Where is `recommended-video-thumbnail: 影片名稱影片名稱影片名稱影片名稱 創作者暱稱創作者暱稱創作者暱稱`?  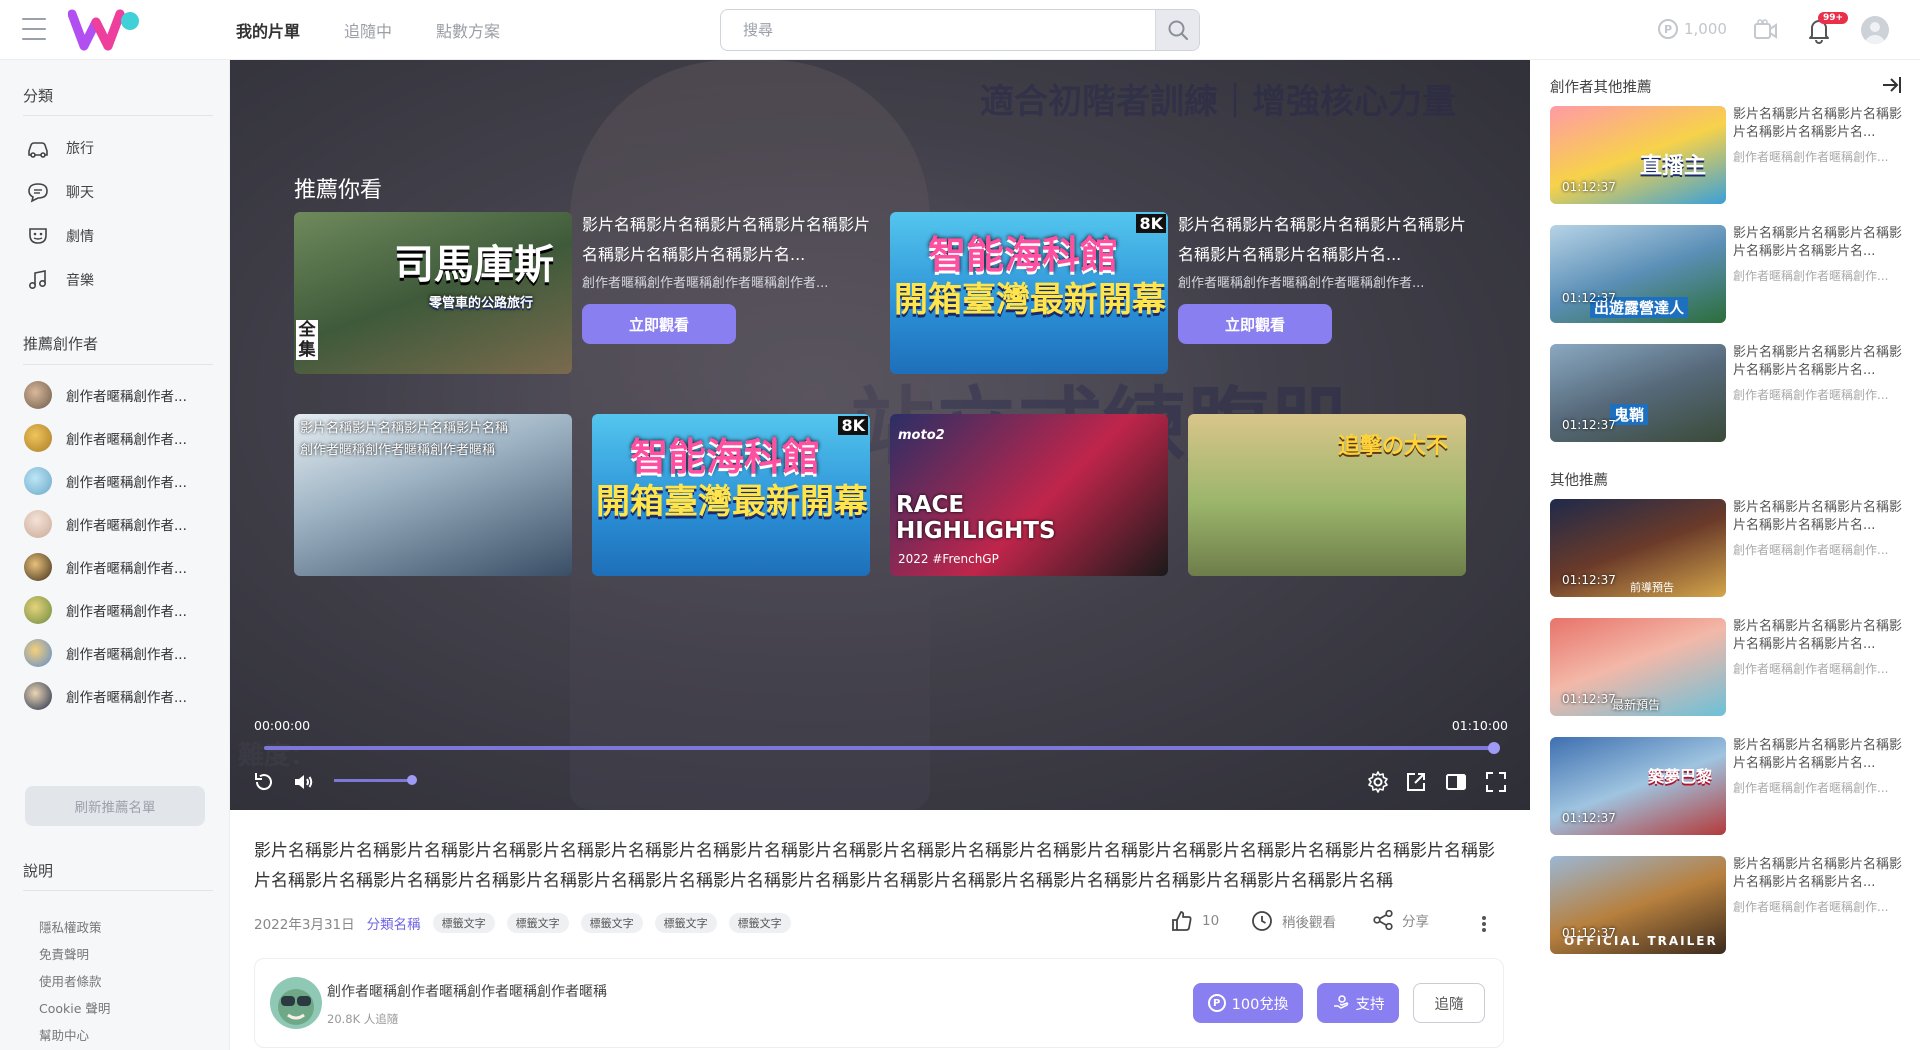 recommended-video-thumbnail: 影片名稱影片名稱影片名稱影片名稱 創作者暱稱創作者暱稱創作者暱稱 is located at coordinates (433, 495).